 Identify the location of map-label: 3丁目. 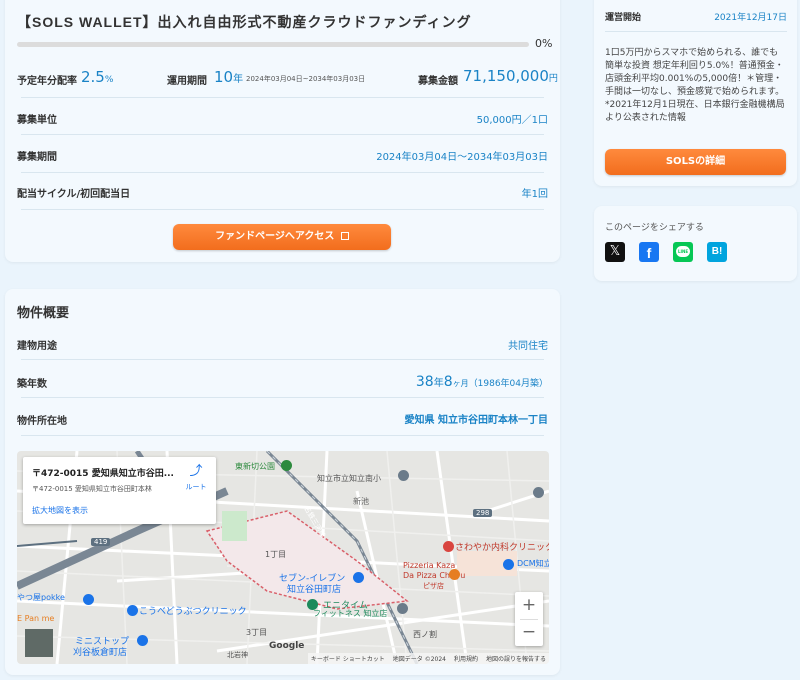
(257, 632).